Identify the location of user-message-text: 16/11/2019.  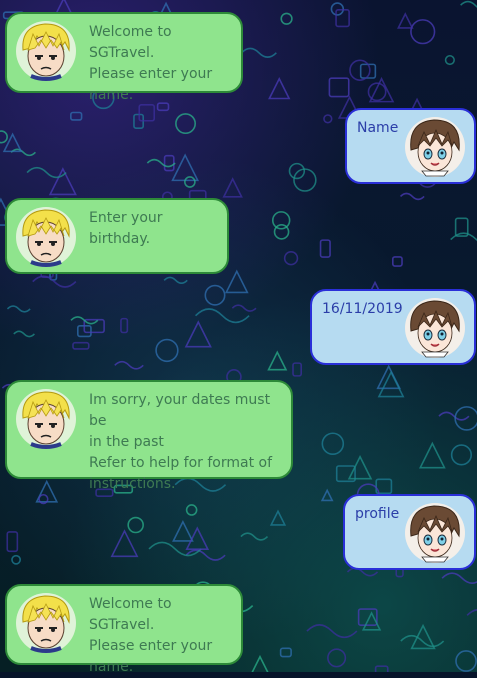
(362, 309).